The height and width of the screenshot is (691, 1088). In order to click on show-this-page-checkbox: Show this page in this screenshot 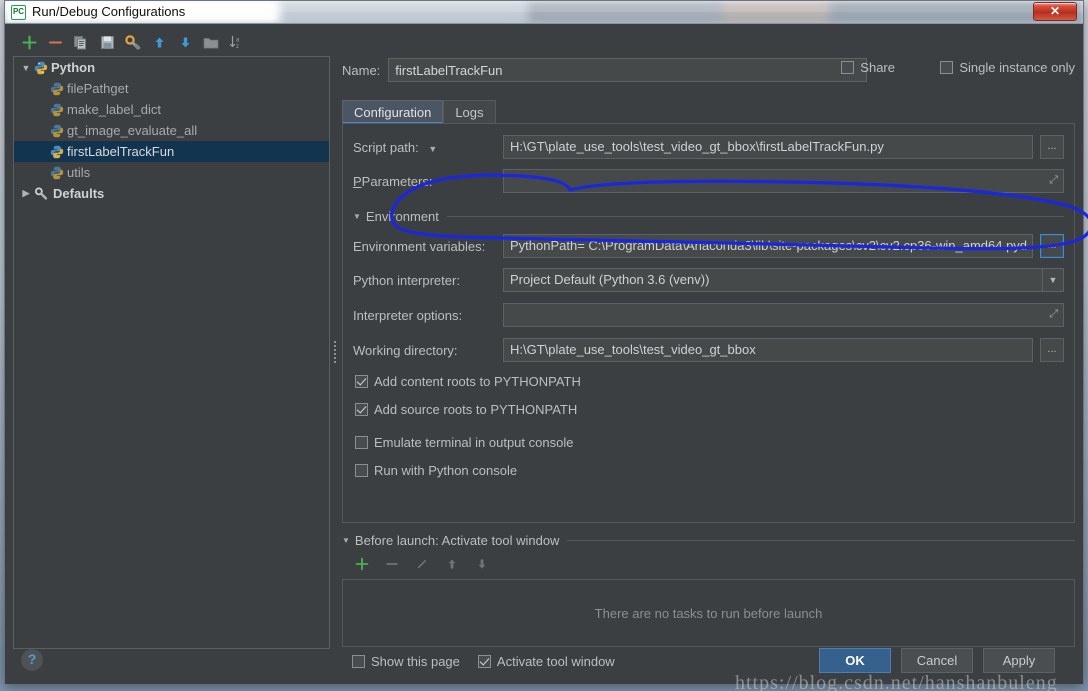, I will do `click(406, 661)`.